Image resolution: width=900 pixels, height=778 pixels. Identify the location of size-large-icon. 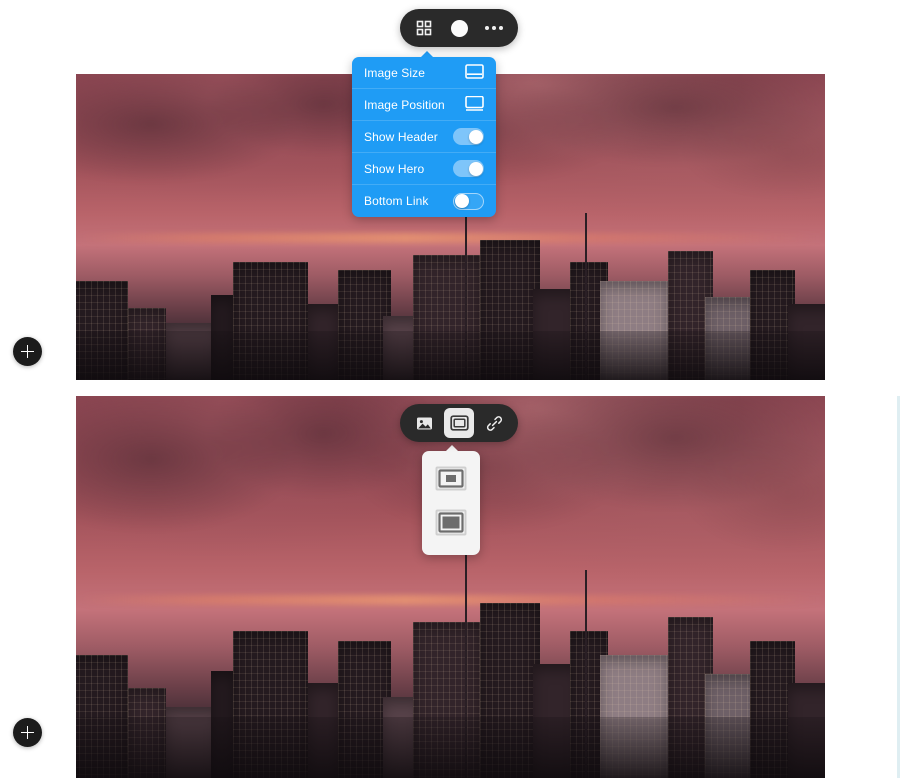
(451, 525).